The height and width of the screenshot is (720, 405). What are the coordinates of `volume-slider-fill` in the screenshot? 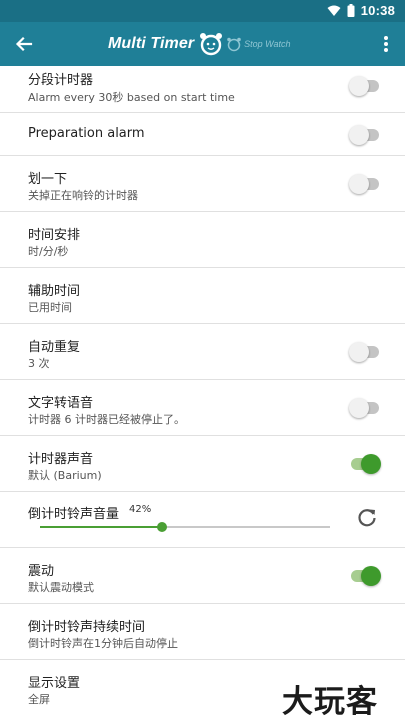 It's located at (101, 527).